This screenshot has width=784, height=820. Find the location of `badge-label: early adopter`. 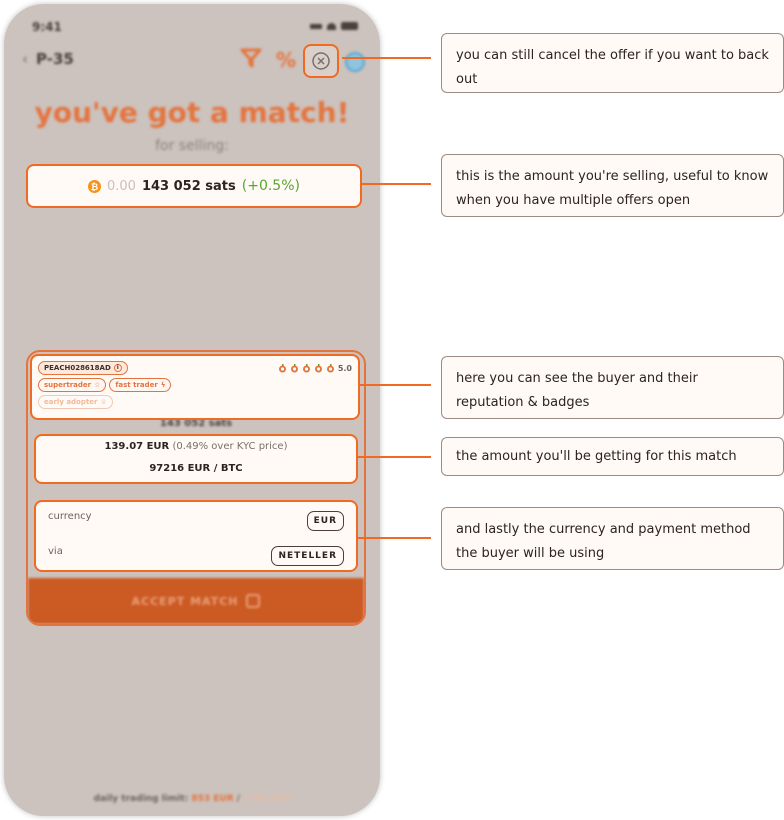

badge-label: early adopter is located at coordinates (71, 402).